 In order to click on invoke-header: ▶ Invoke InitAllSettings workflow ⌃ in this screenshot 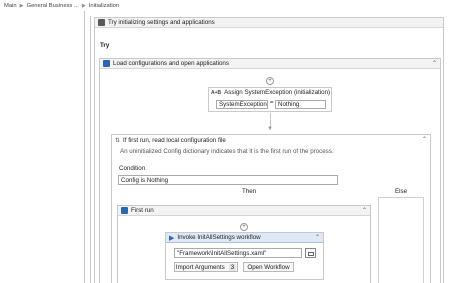, I will do `click(244, 238)`.